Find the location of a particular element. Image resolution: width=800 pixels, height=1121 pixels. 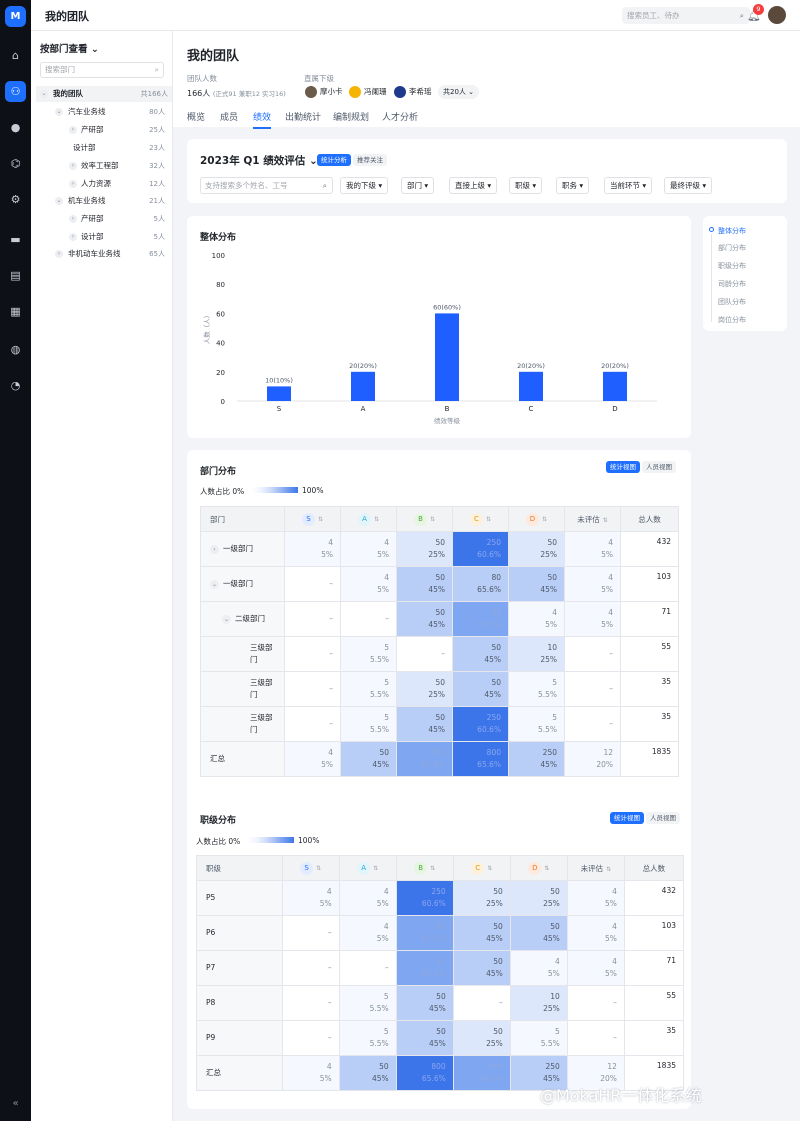

filter-dropdown: 职务 ▾ is located at coordinates (573, 185).